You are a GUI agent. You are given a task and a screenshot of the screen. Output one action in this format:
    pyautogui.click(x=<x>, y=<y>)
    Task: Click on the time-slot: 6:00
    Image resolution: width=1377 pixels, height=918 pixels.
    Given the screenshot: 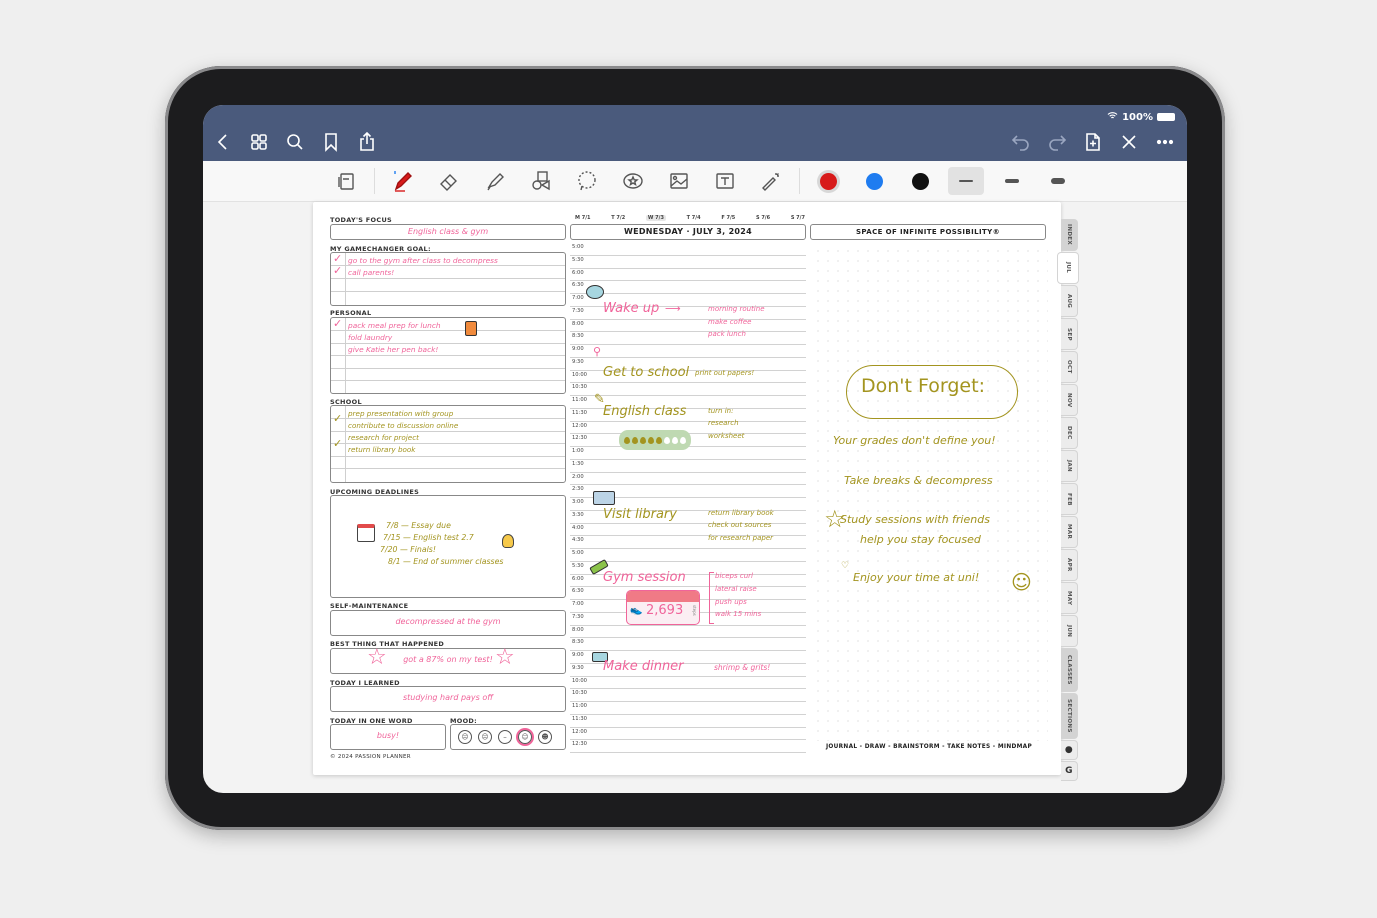 What is the action you would take?
    pyautogui.click(x=688, y=275)
    